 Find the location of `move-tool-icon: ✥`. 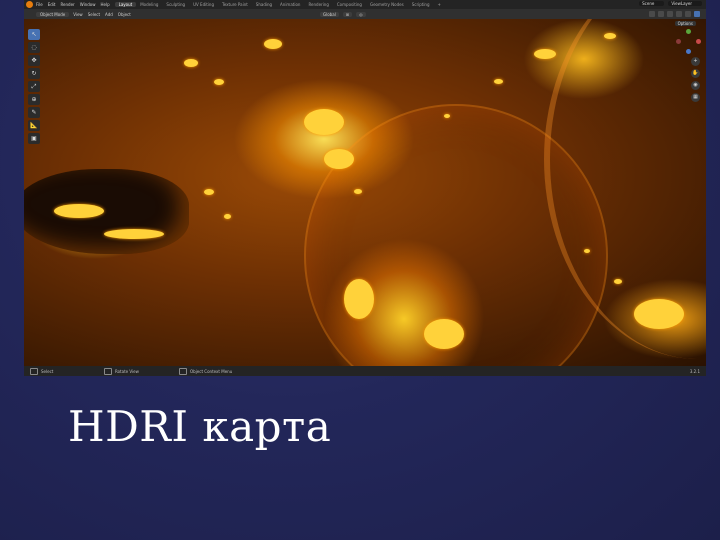

move-tool-icon: ✥ is located at coordinates (34, 60).